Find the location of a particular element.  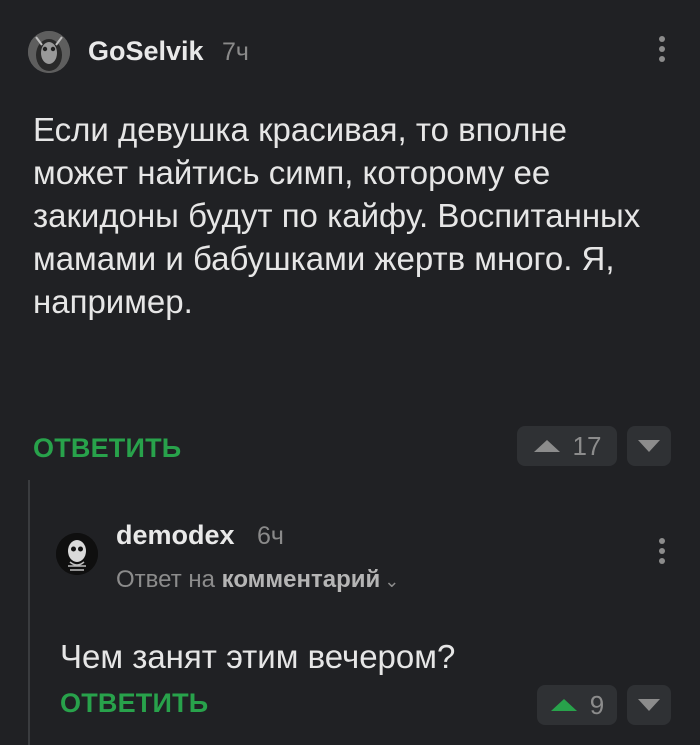

reply-to-prefix: Ответ на is located at coordinates (165, 579).